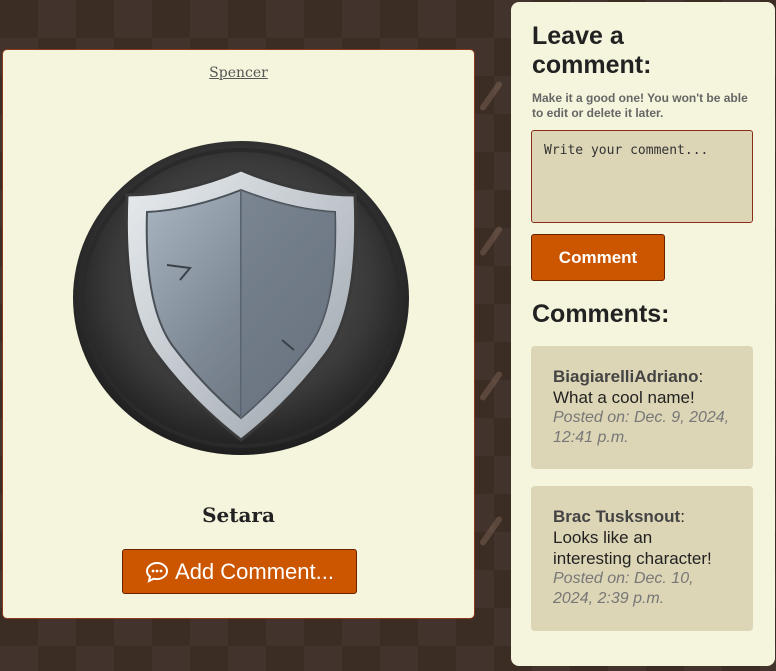  I want to click on comment-author: BiagiarelliAdriano, so click(626, 376).